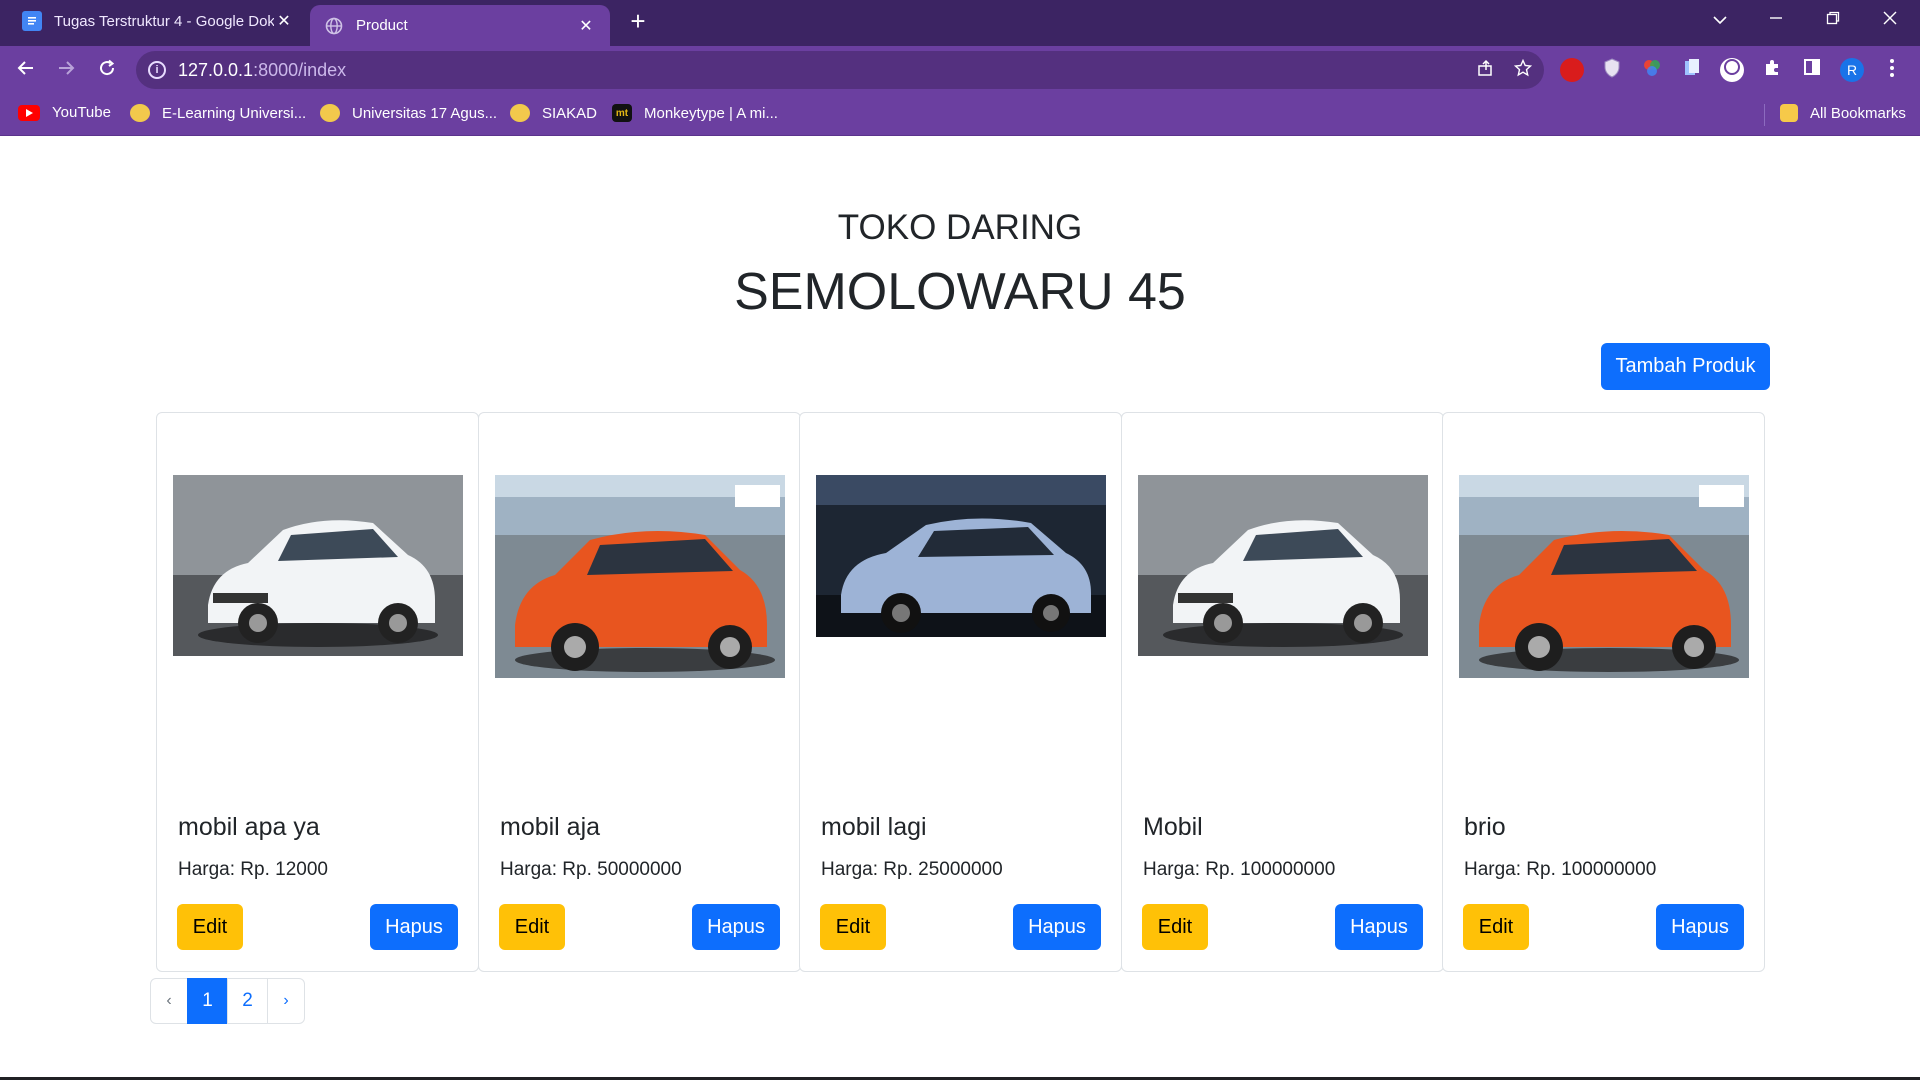 Image resolution: width=1920 pixels, height=1080 pixels. I want to click on all-bookmarks-label: All Bookmarks, so click(1858, 113).